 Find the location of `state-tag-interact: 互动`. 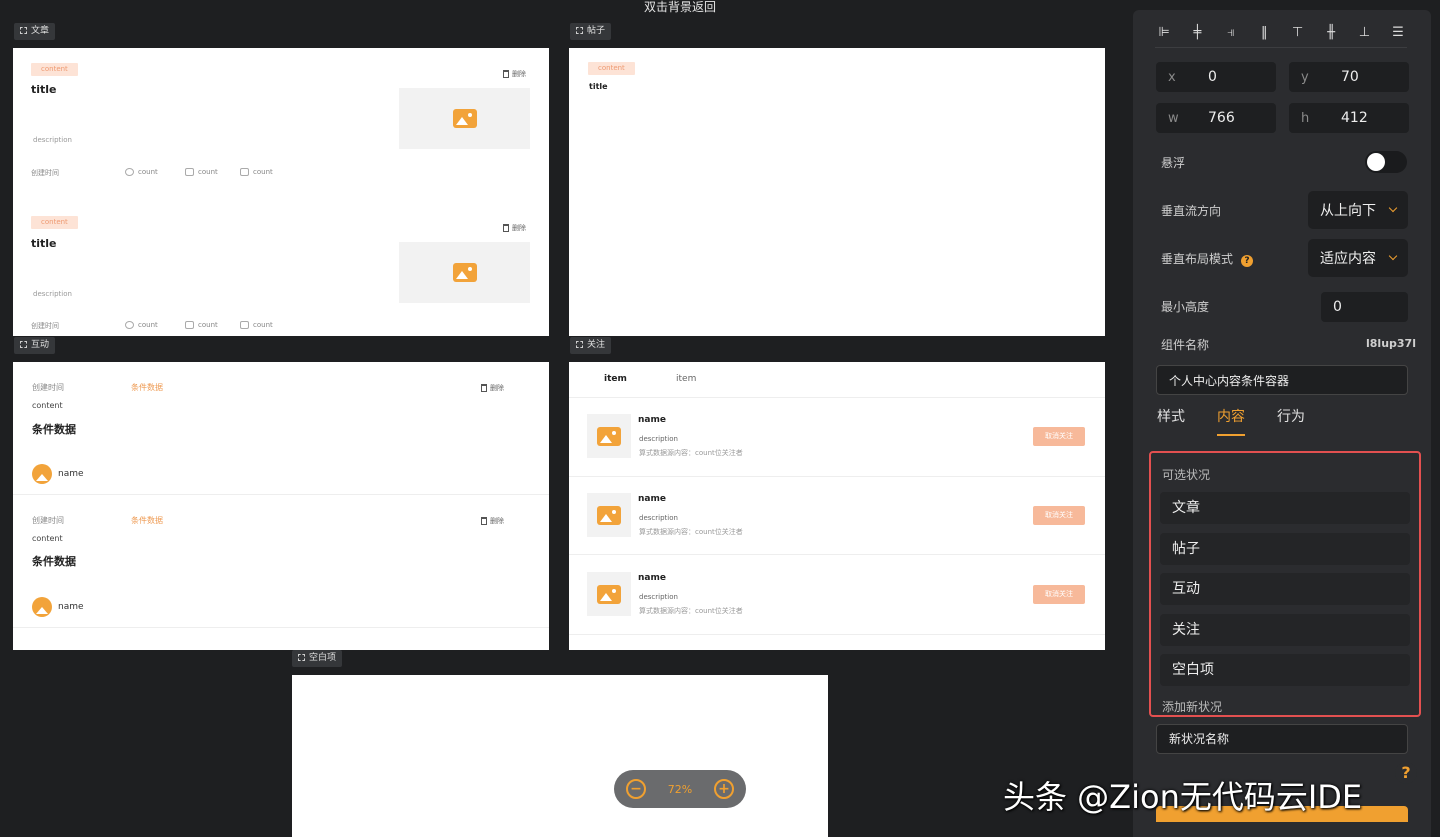

state-tag-interact: 互动 is located at coordinates (35, 345).